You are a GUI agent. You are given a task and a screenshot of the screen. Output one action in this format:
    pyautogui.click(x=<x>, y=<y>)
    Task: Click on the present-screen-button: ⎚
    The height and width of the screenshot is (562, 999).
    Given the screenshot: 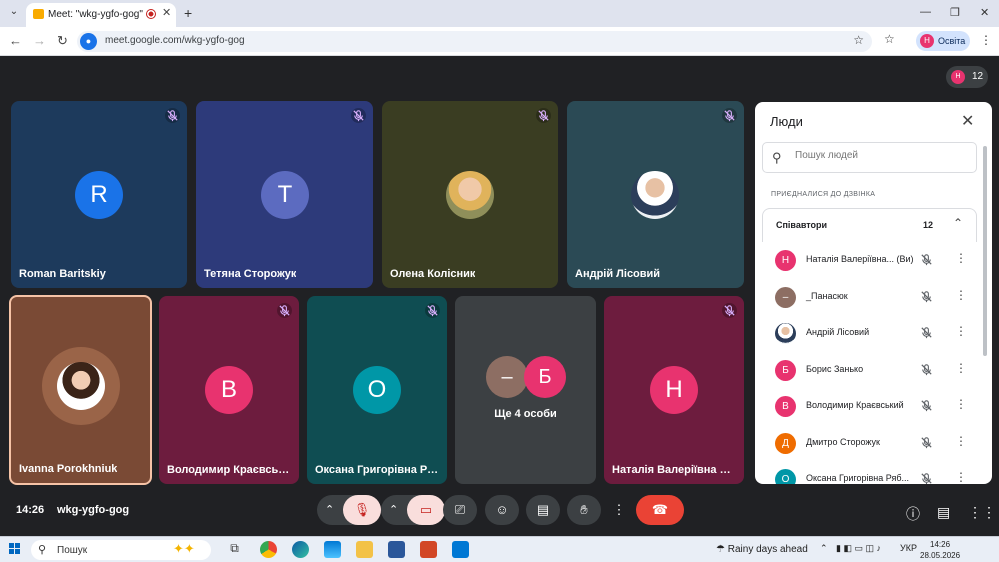 What is the action you would take?
    pyautogui.click(x=460, y=510)
    